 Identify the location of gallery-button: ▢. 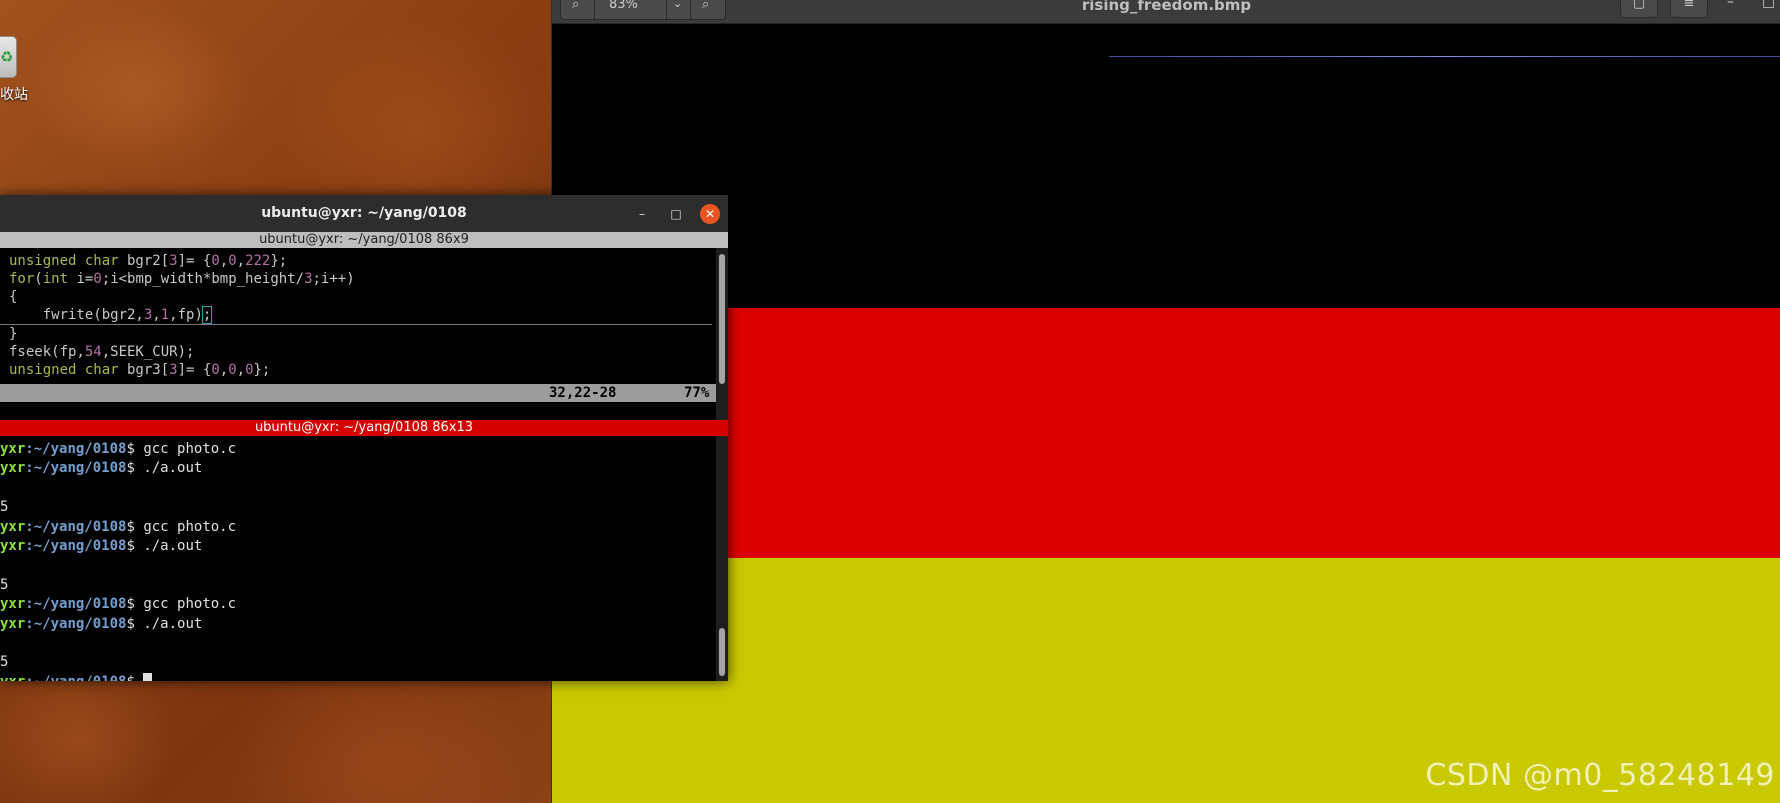
(1639, 9).